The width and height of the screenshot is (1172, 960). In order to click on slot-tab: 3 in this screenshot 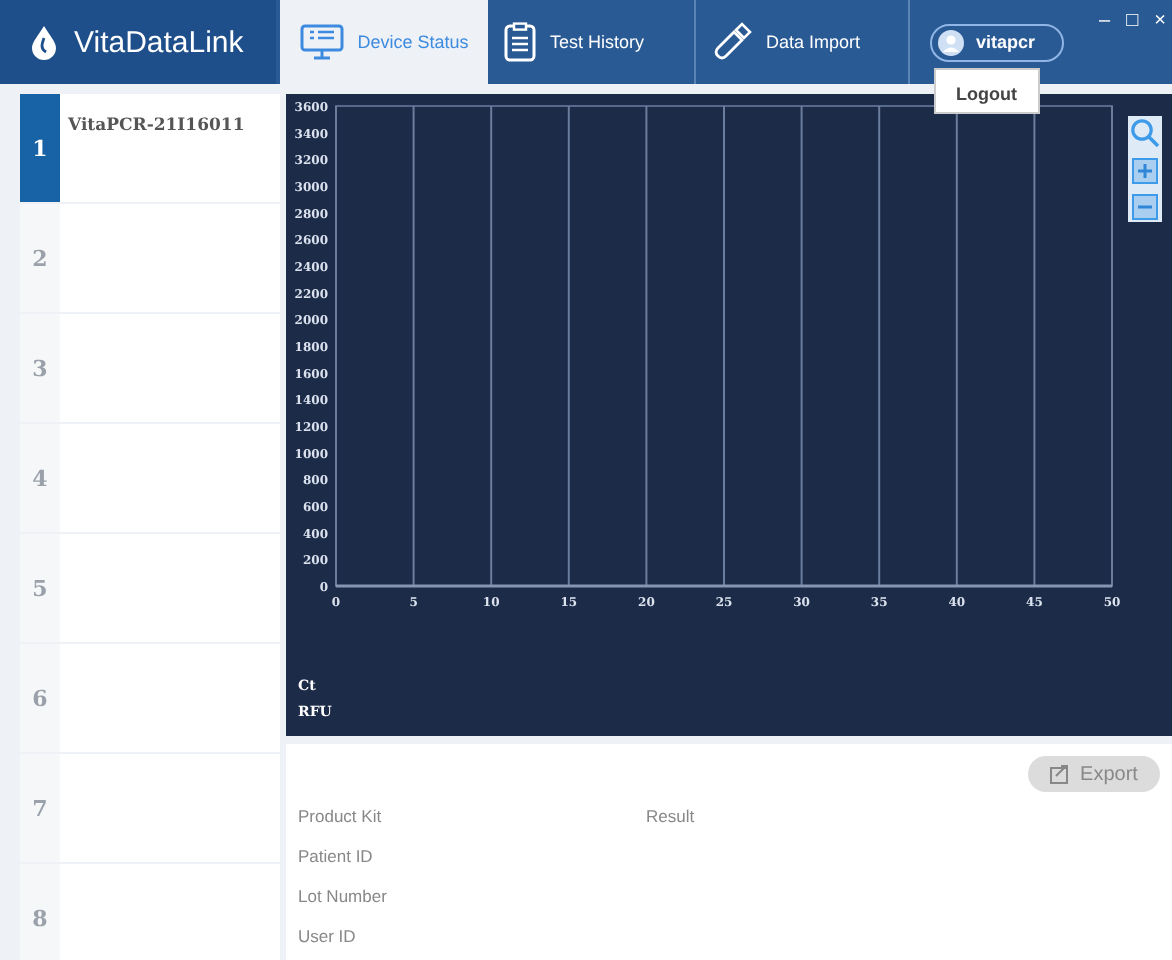, I will do `click(40, 368)`.